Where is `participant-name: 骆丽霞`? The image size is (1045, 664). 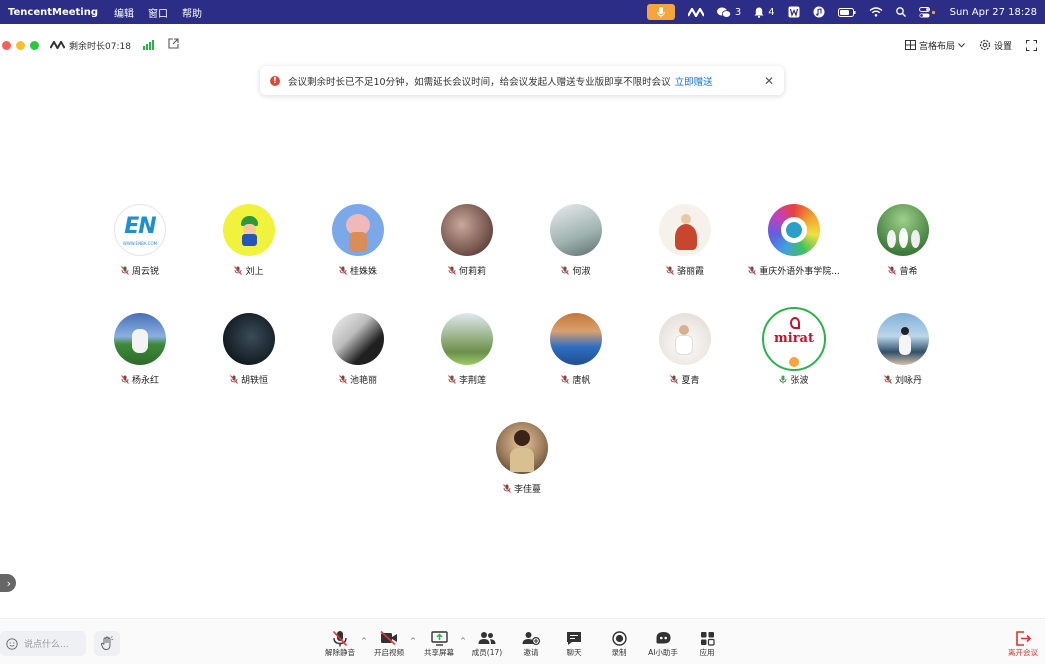 participant-name: 骆丽霞 is located at coordinates (690, 272).